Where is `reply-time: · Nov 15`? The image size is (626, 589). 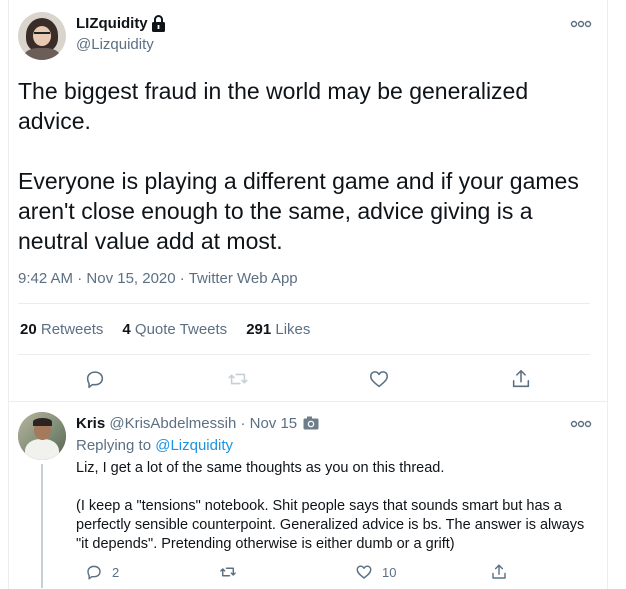
reply-time: · Nov 15 is located at coordinates (266, 423).